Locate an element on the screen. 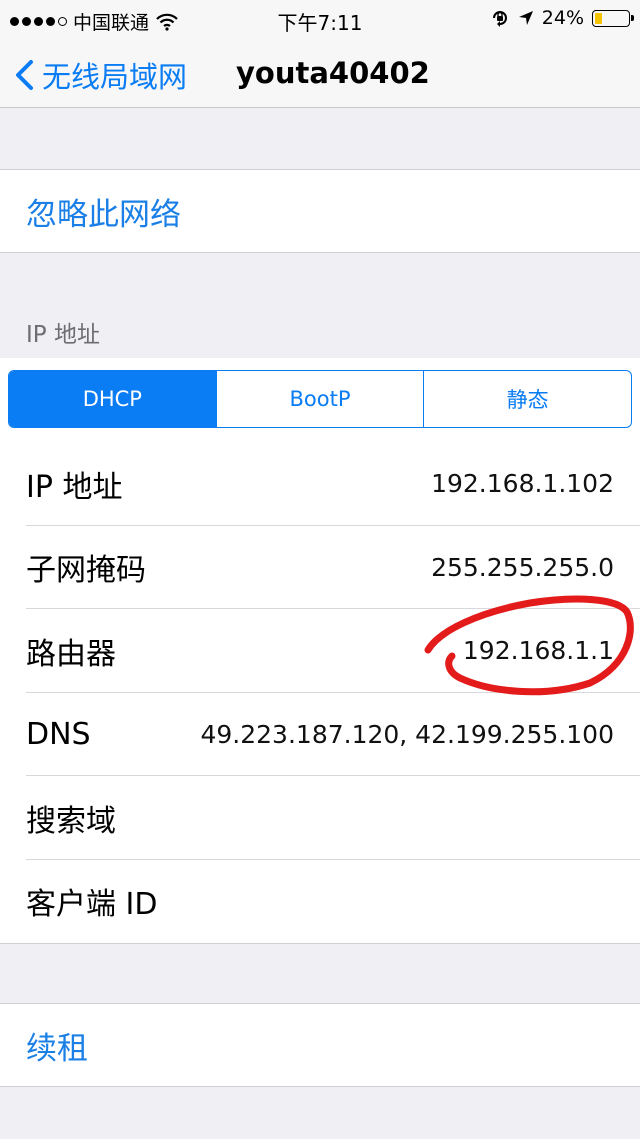 Image resolution: width=640 pixels, height=1139 pixels. ip-mode-segmented-control: DHCP BootP 静态 is located at coordinates (320, 399).